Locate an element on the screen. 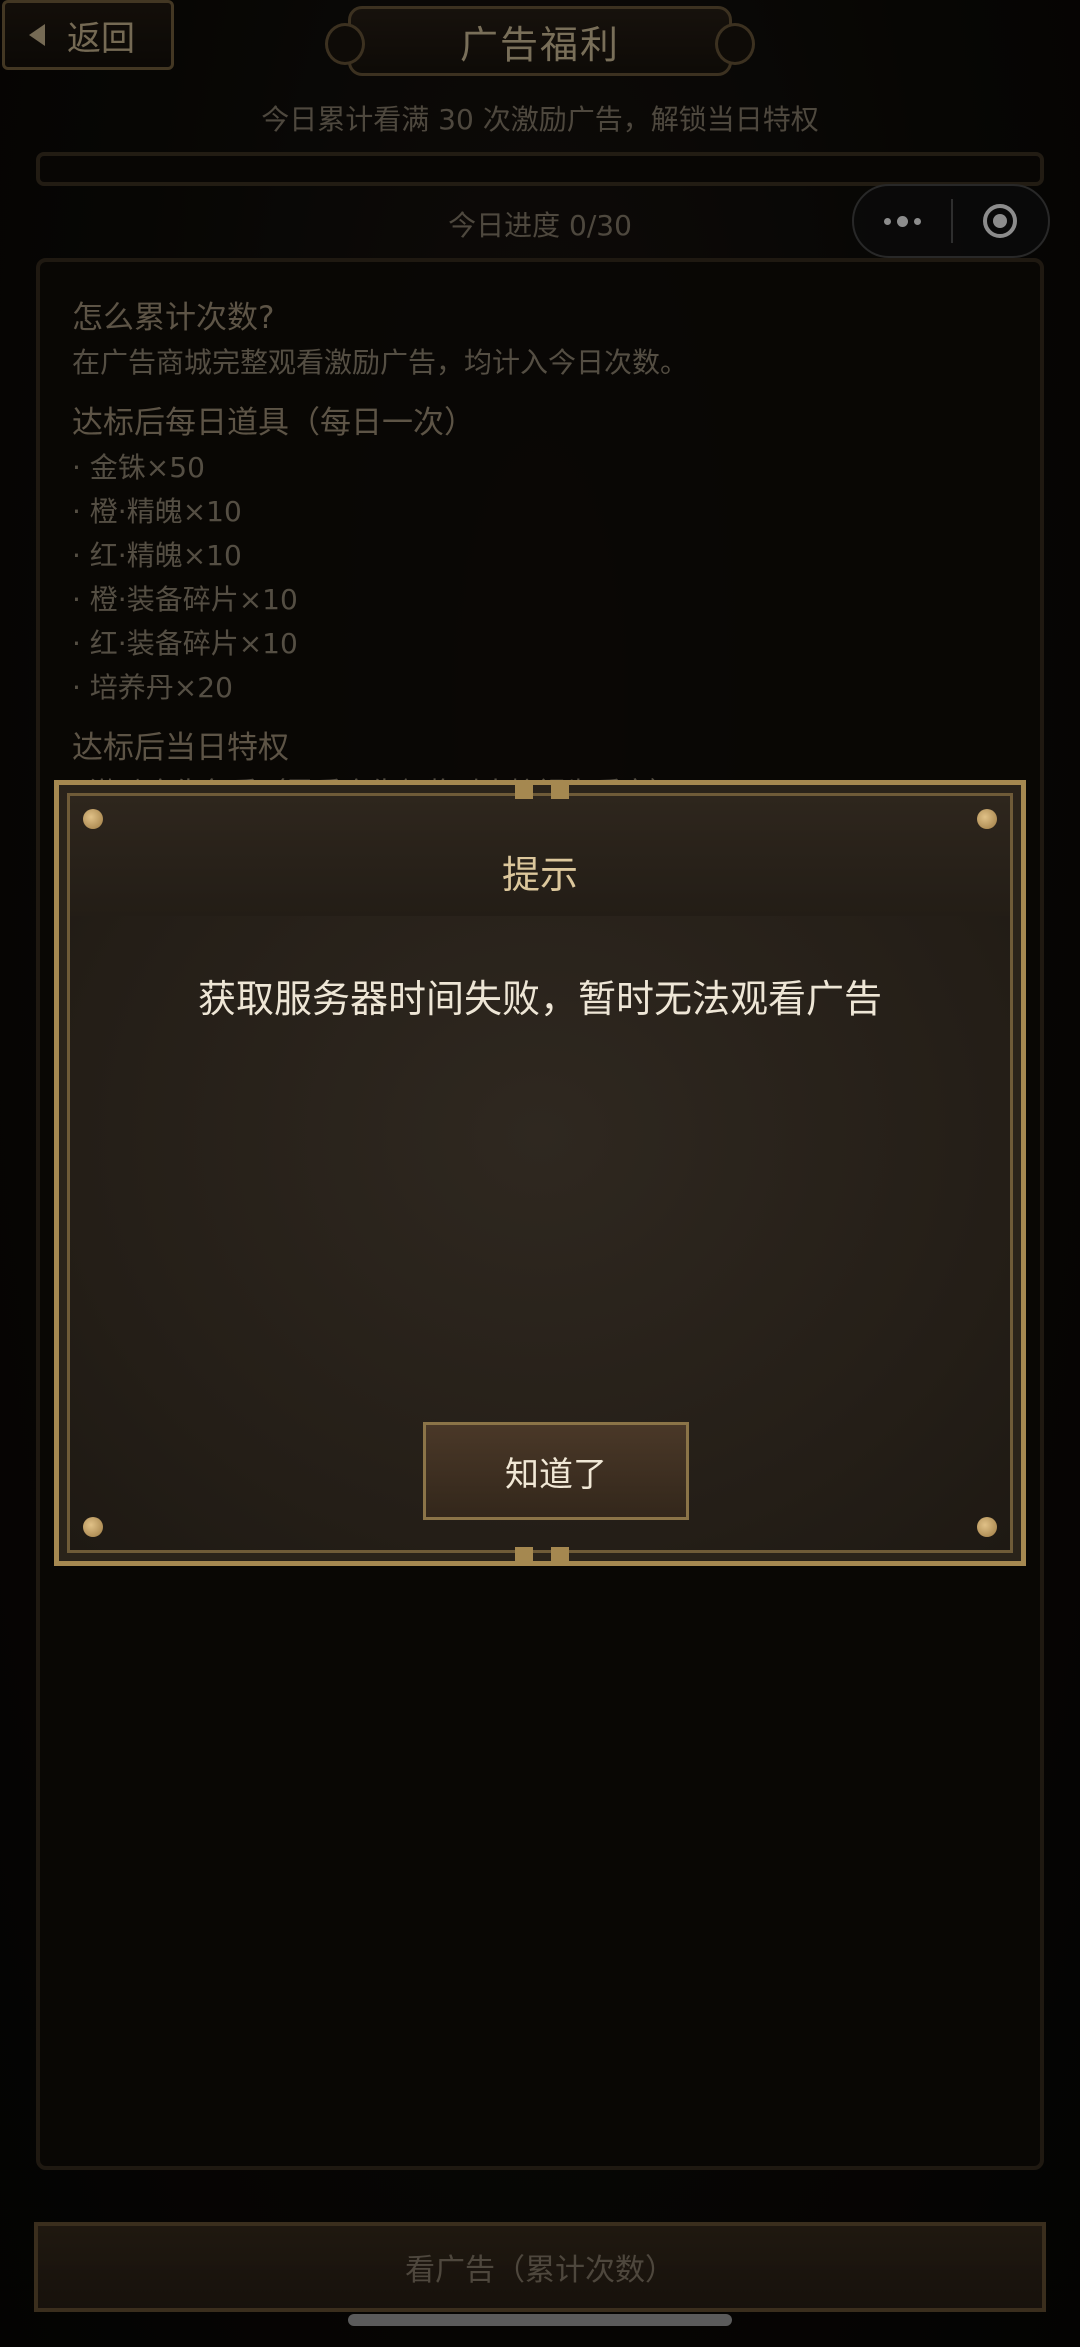 The width and height of the screenshot is (1080, 2347). acknowledge-button: 知道了 is located at coordinates (556, 1471).